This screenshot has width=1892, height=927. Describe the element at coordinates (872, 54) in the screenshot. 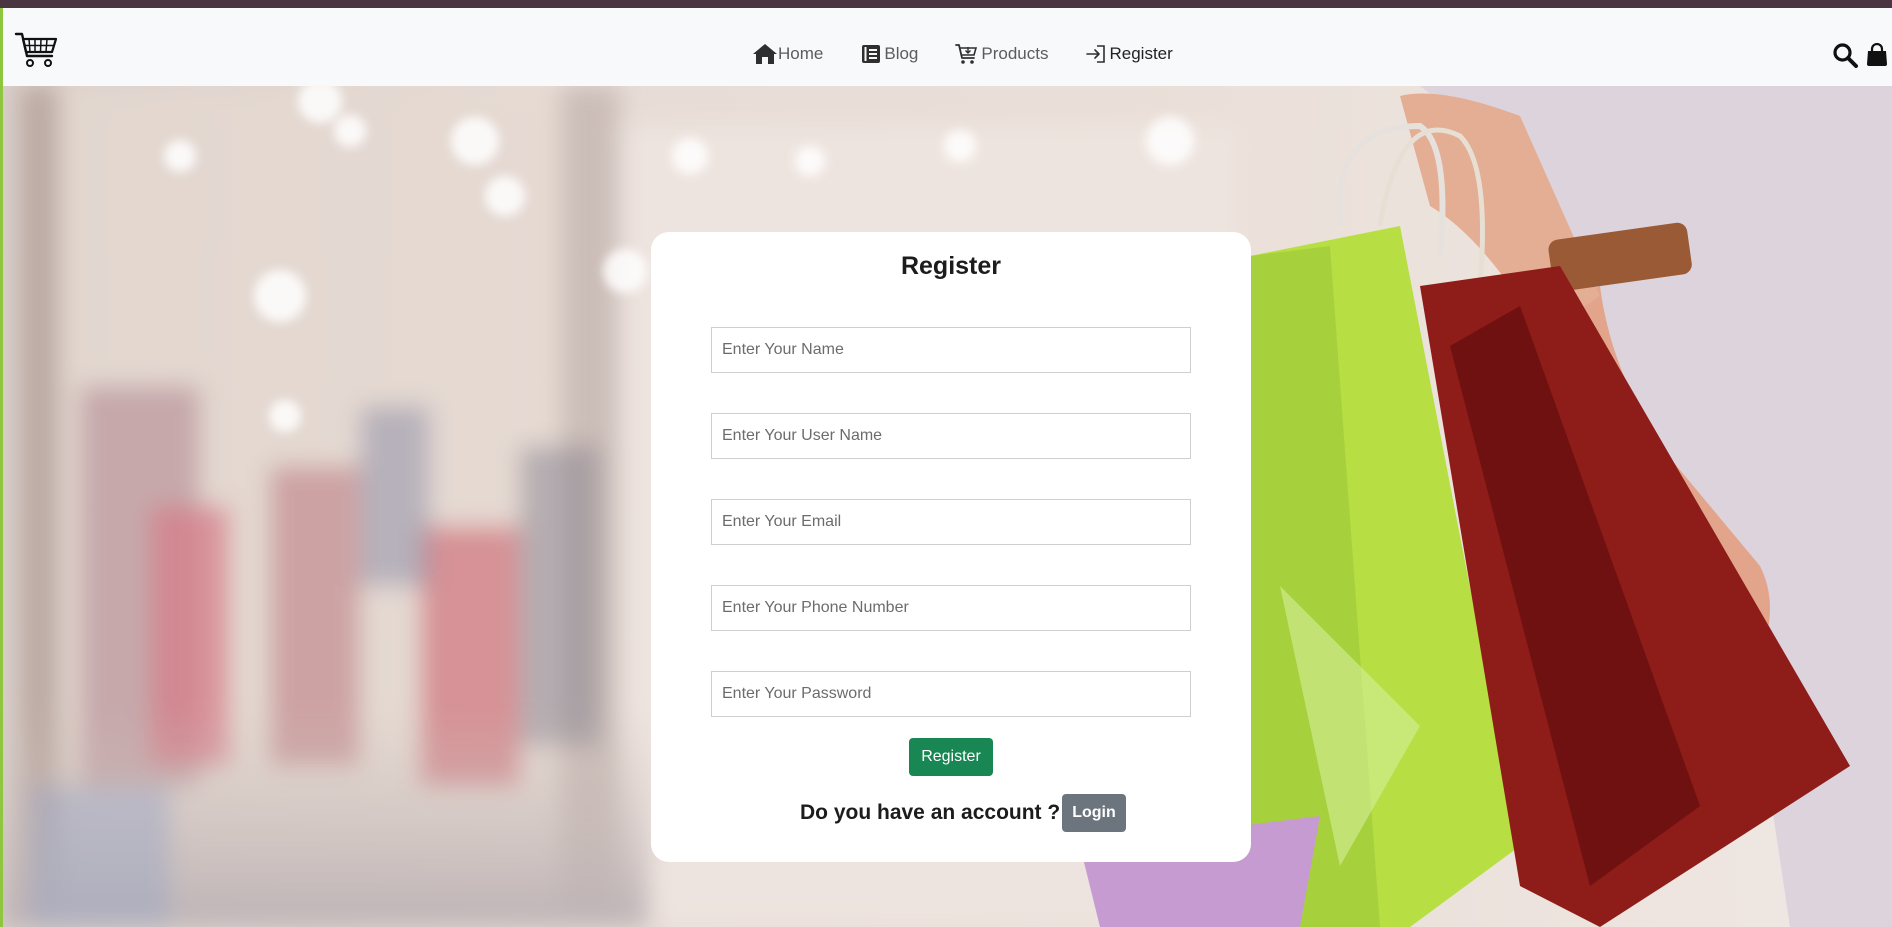

I see `blog-icon` at that location.